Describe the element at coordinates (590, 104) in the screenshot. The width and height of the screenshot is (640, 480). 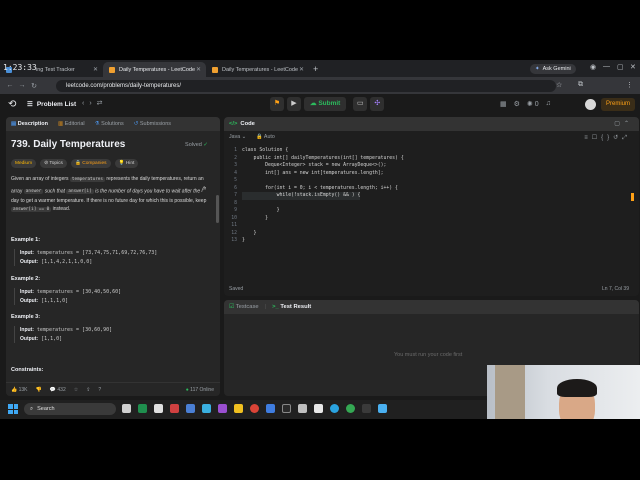
I see `avatar` at that location.